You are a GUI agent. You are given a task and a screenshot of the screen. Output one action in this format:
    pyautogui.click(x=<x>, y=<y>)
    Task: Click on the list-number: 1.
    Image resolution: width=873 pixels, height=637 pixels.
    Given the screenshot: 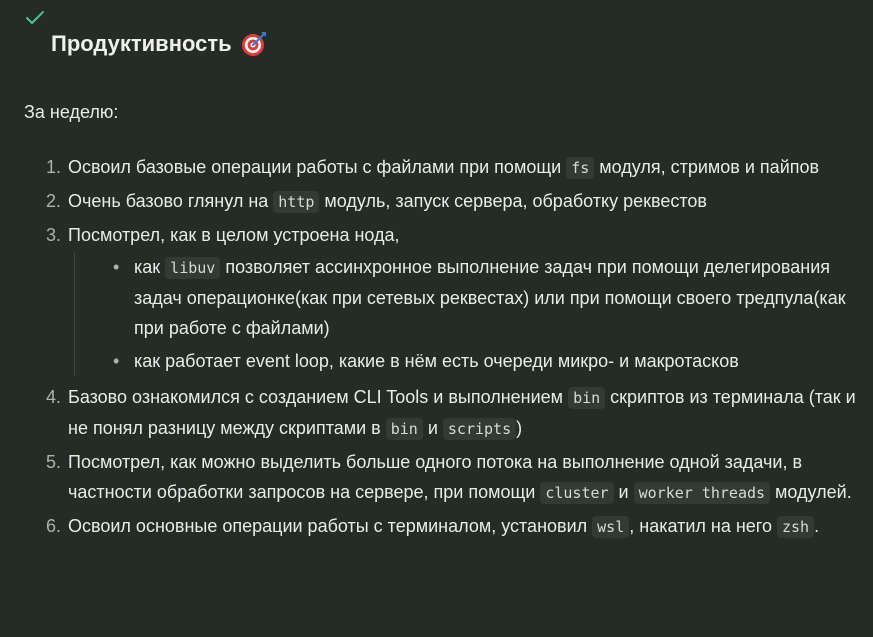 What is the action you would take?
    pyautogui.click(x=54, y=167)
    